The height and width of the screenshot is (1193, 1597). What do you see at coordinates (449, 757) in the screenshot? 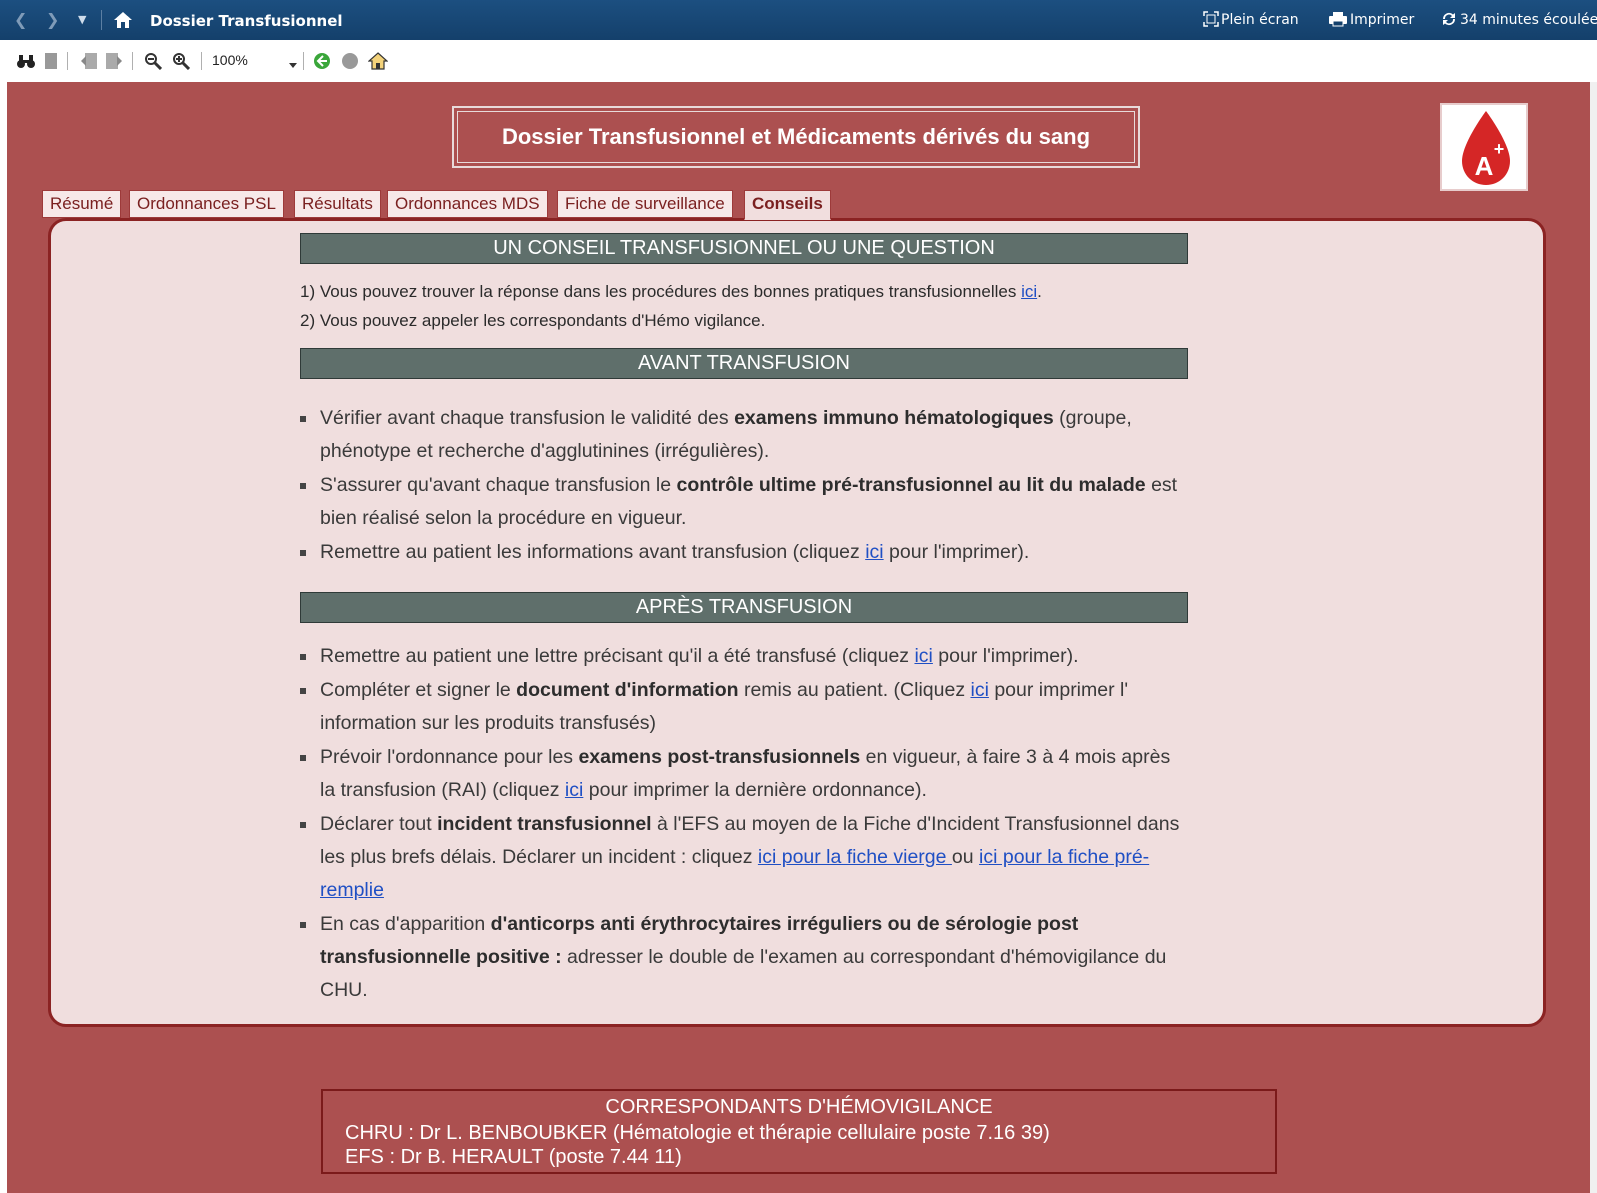
I see `item-text: Prévoir l'ordonnance pour les` at bounding box center [449, 757].